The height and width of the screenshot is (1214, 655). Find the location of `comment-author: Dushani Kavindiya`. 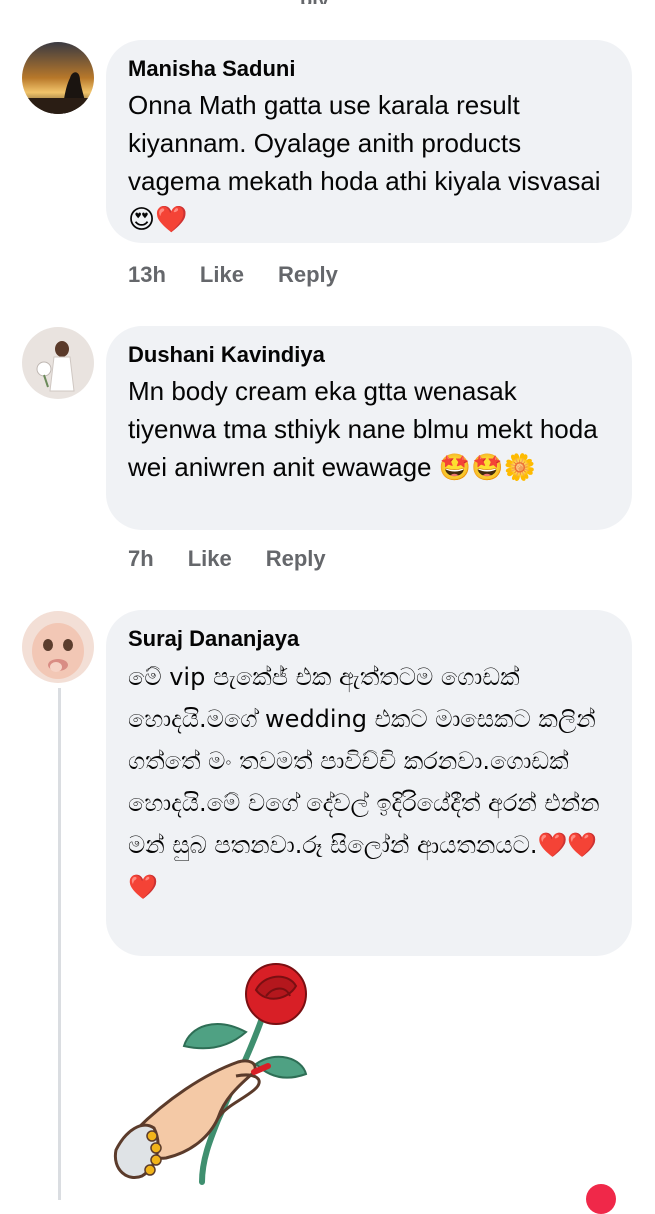

comment-author: Dushani Kavindiya is located at coordinates (369, 355).